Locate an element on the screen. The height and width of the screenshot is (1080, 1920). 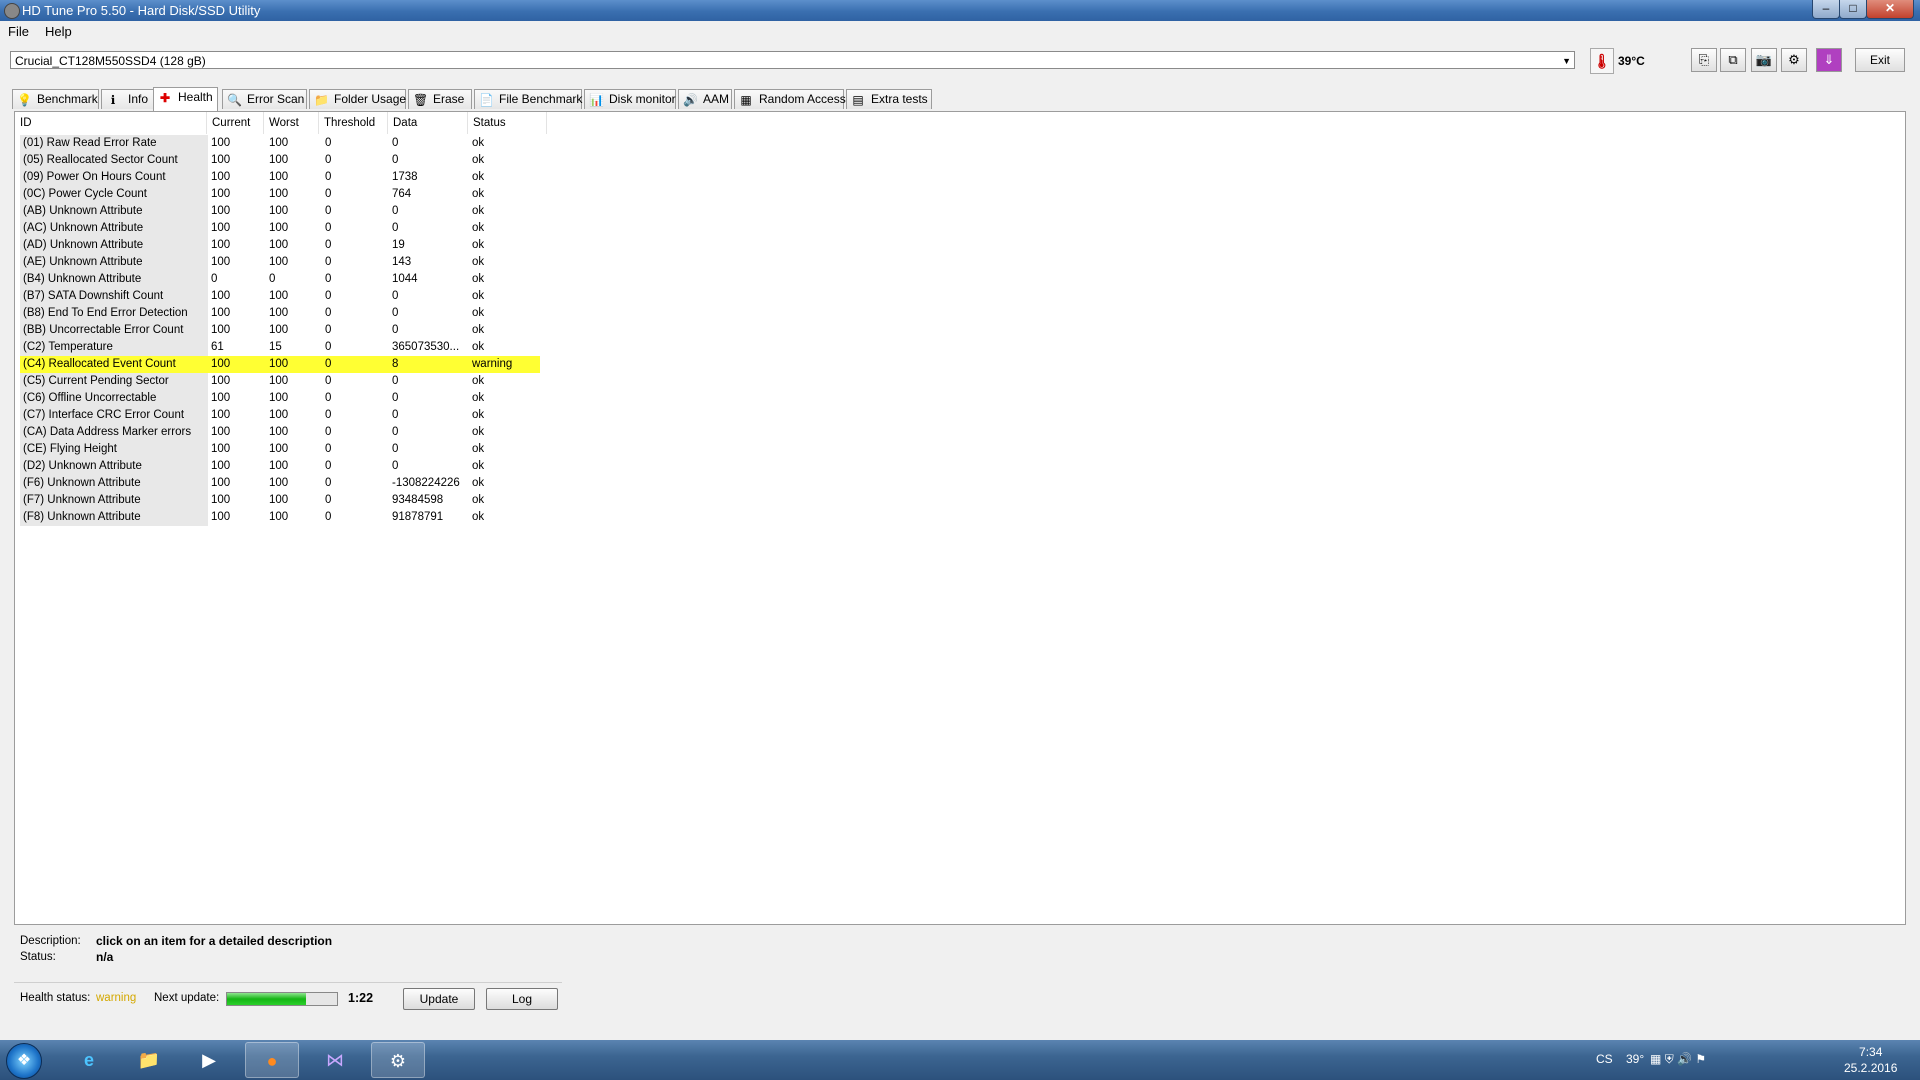
chevron-down-icon: ▼ is located at coordinates (1566, 61).